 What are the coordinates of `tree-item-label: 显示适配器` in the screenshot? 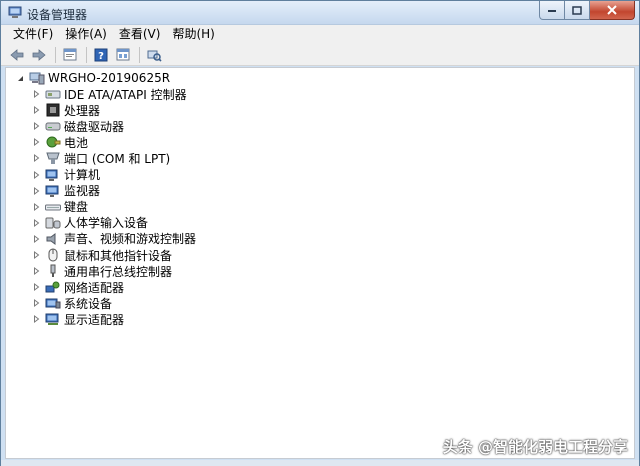 It's located at (94, 319).